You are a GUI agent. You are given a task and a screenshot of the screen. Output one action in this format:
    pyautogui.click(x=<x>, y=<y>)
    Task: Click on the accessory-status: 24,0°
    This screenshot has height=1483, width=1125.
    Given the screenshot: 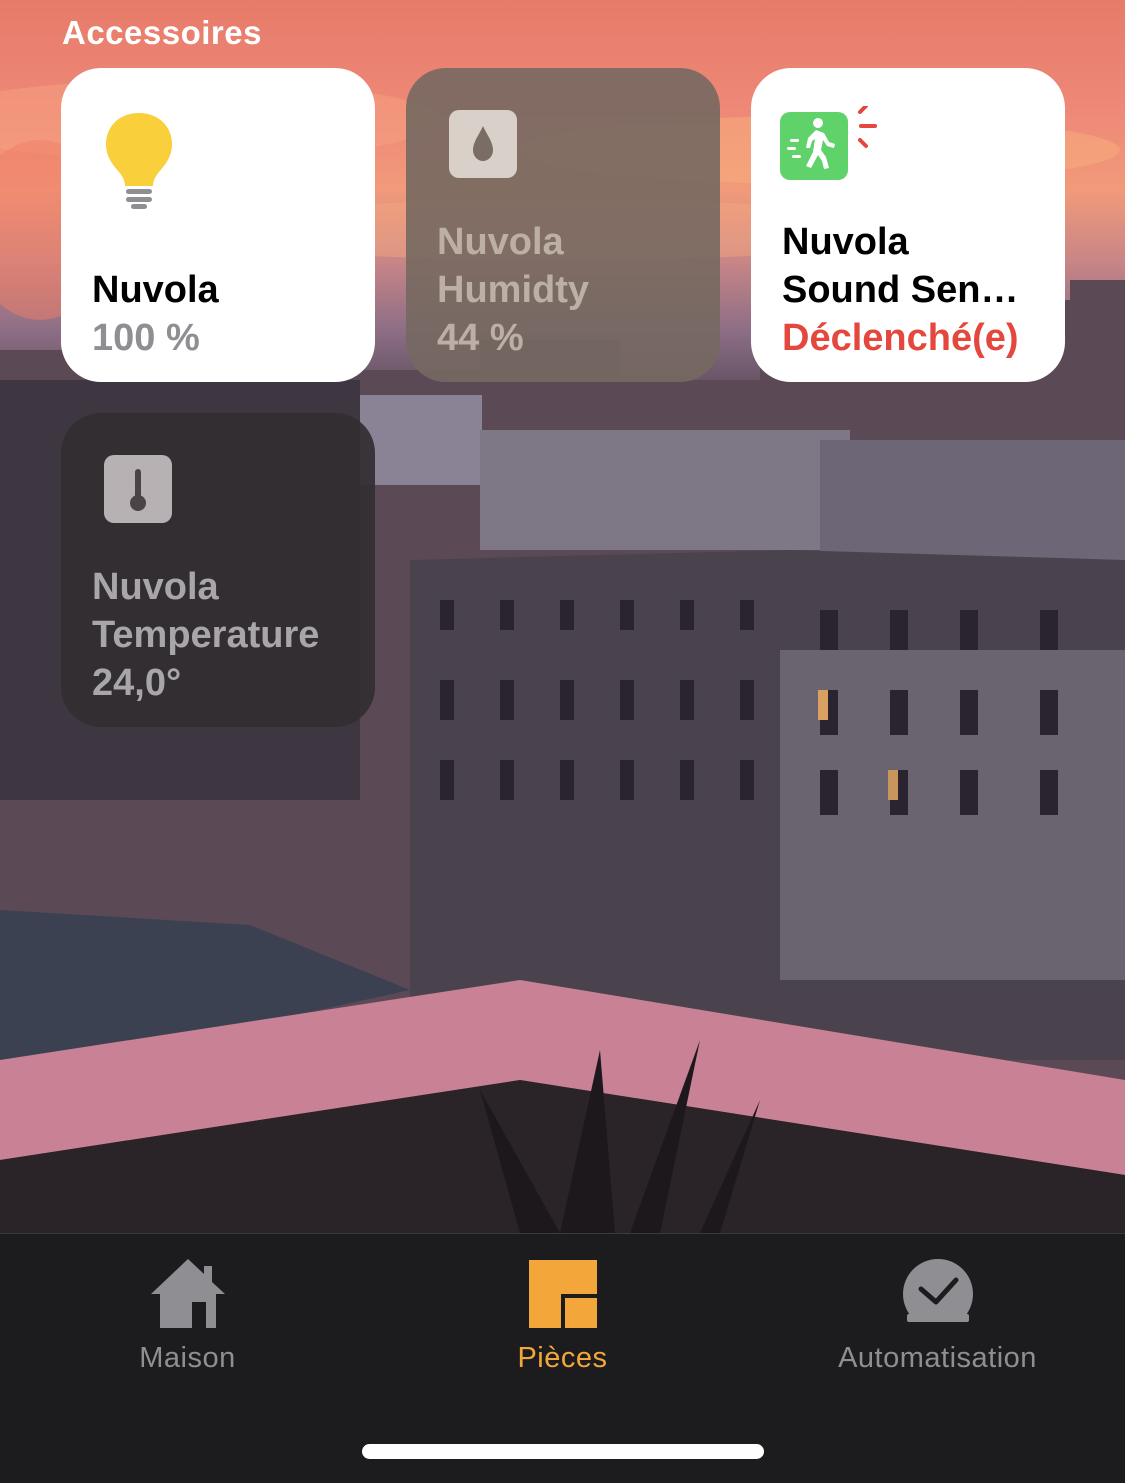 What is the action you would take?
    pyautogui.click(x=137, y=683)
    